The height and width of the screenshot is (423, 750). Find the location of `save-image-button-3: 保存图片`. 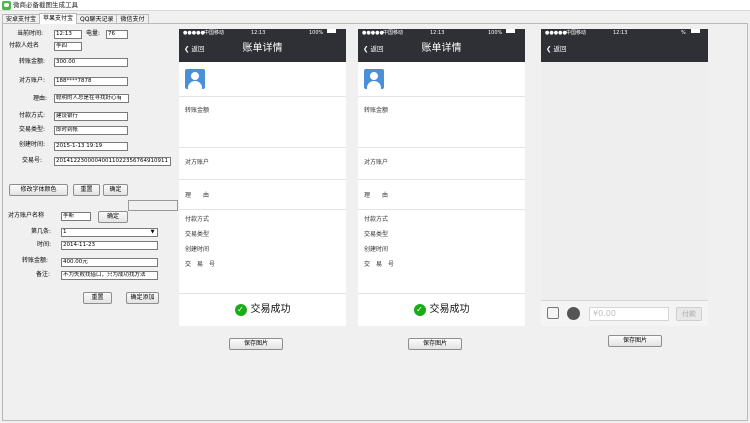

save-image-button-3: 保存图片 is located at coordinates (635, 341).